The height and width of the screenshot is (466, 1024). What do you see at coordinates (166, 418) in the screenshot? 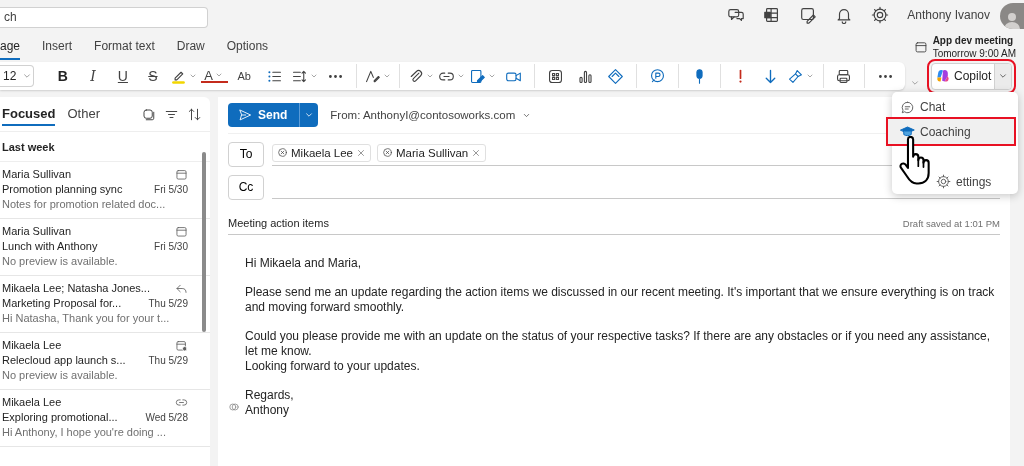
I see `mail-date: Wed 5/28` at bounding box center [166, 418].